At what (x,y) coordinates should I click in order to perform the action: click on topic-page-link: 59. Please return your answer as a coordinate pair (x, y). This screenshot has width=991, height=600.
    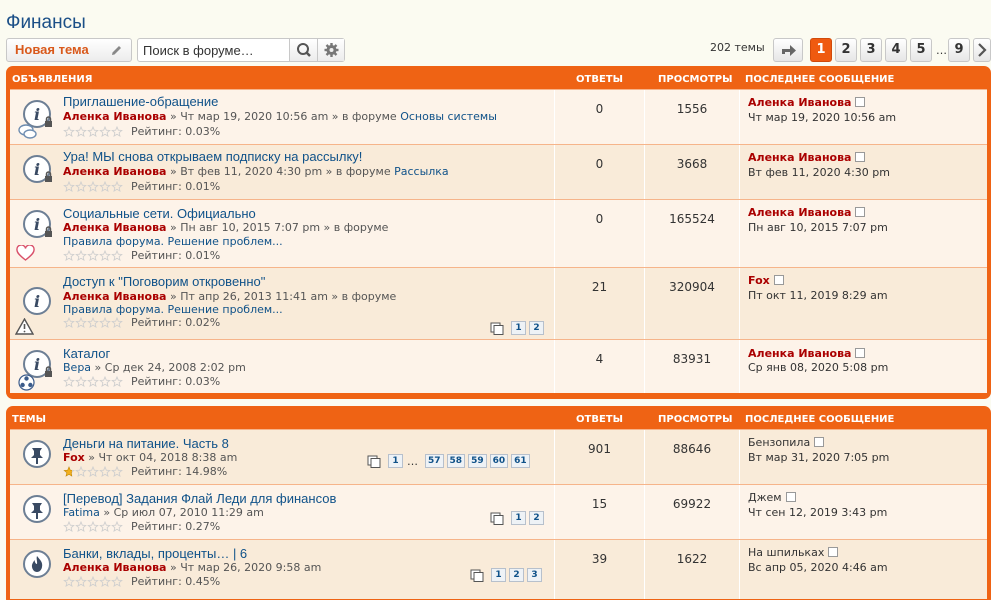
    Looking at the image, I should click on (477, 461).